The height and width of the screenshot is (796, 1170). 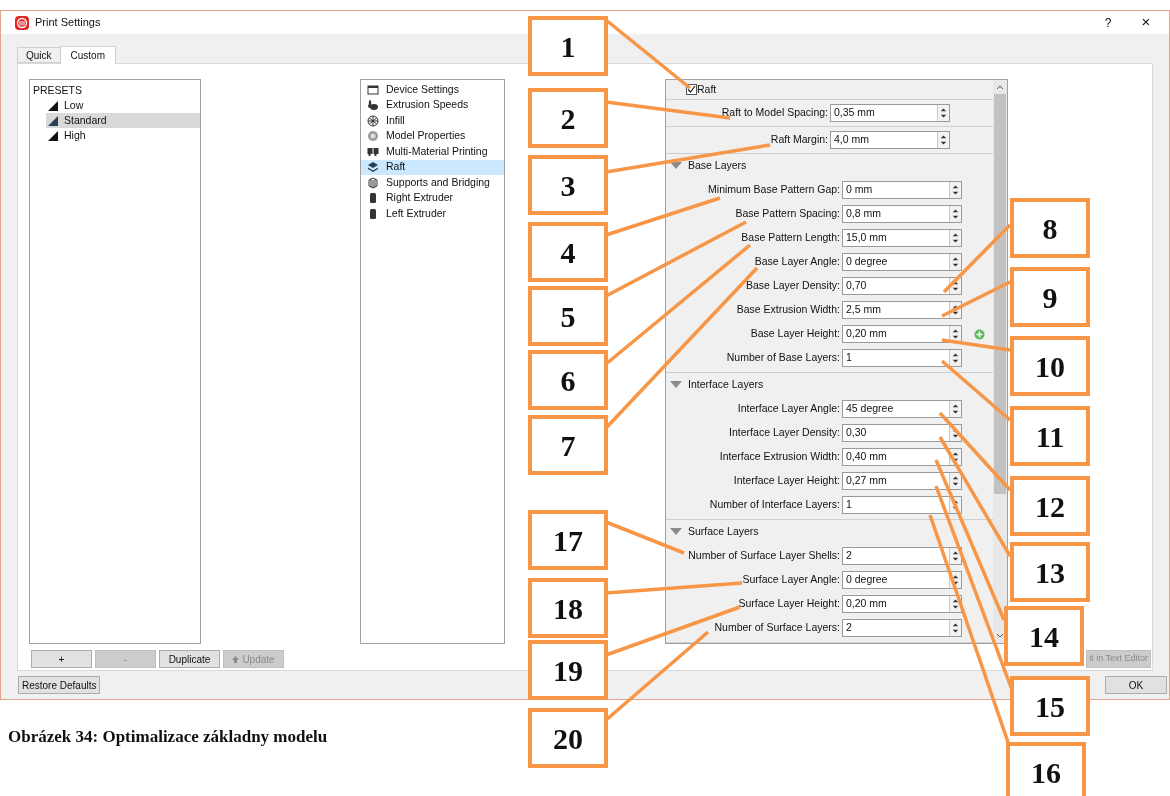 I want to click on pair-icon, so click(x=373, y=151).